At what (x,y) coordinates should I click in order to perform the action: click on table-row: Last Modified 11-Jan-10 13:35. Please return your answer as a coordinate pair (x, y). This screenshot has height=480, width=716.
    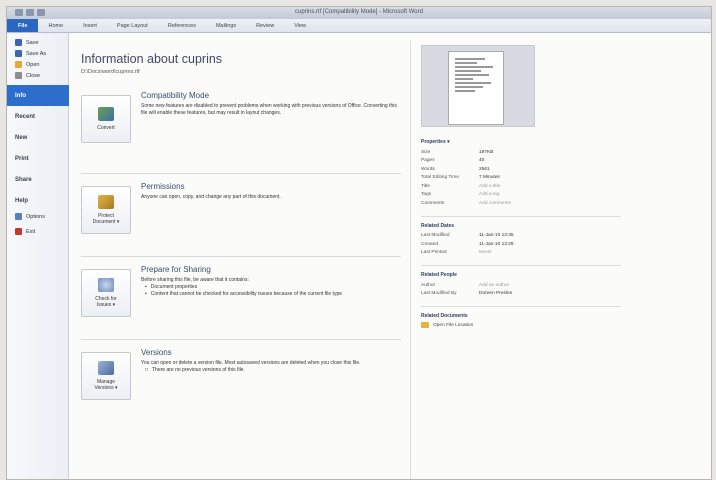
    Looking at the image, I should click on (521, 236).